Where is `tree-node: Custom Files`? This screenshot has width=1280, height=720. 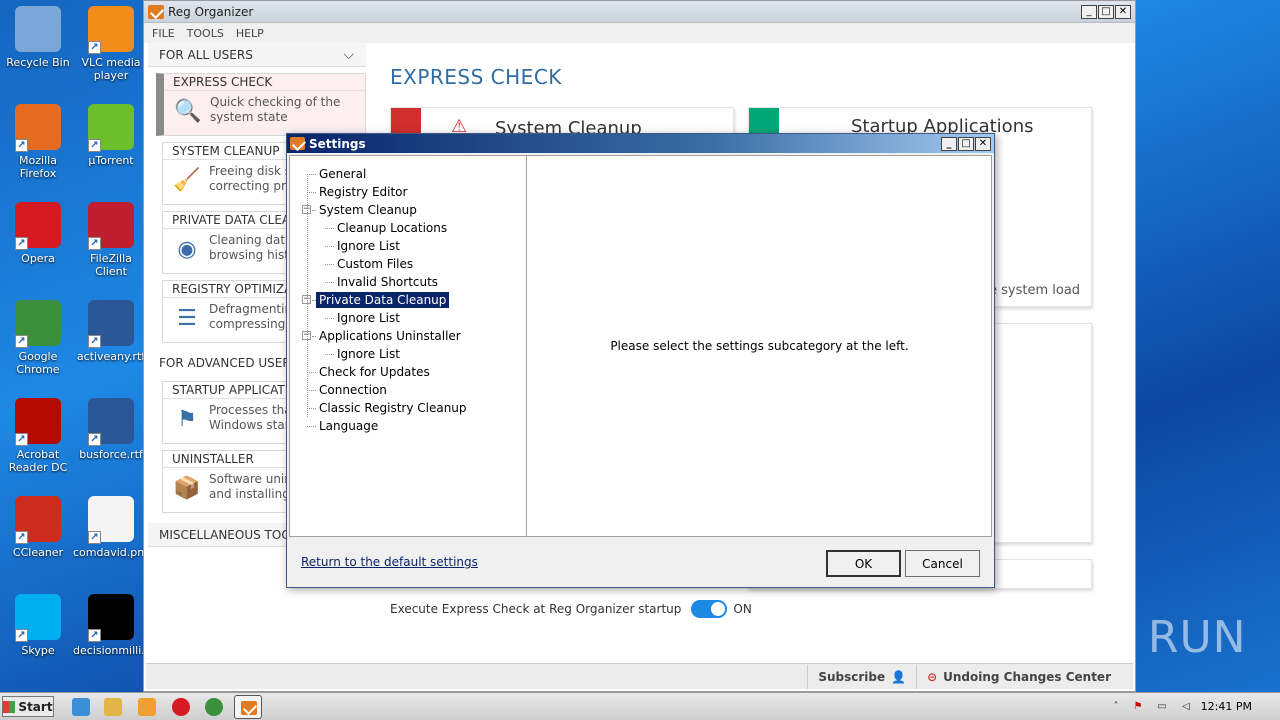 tree-node: Custom Files is located at coordinates (408, 264).